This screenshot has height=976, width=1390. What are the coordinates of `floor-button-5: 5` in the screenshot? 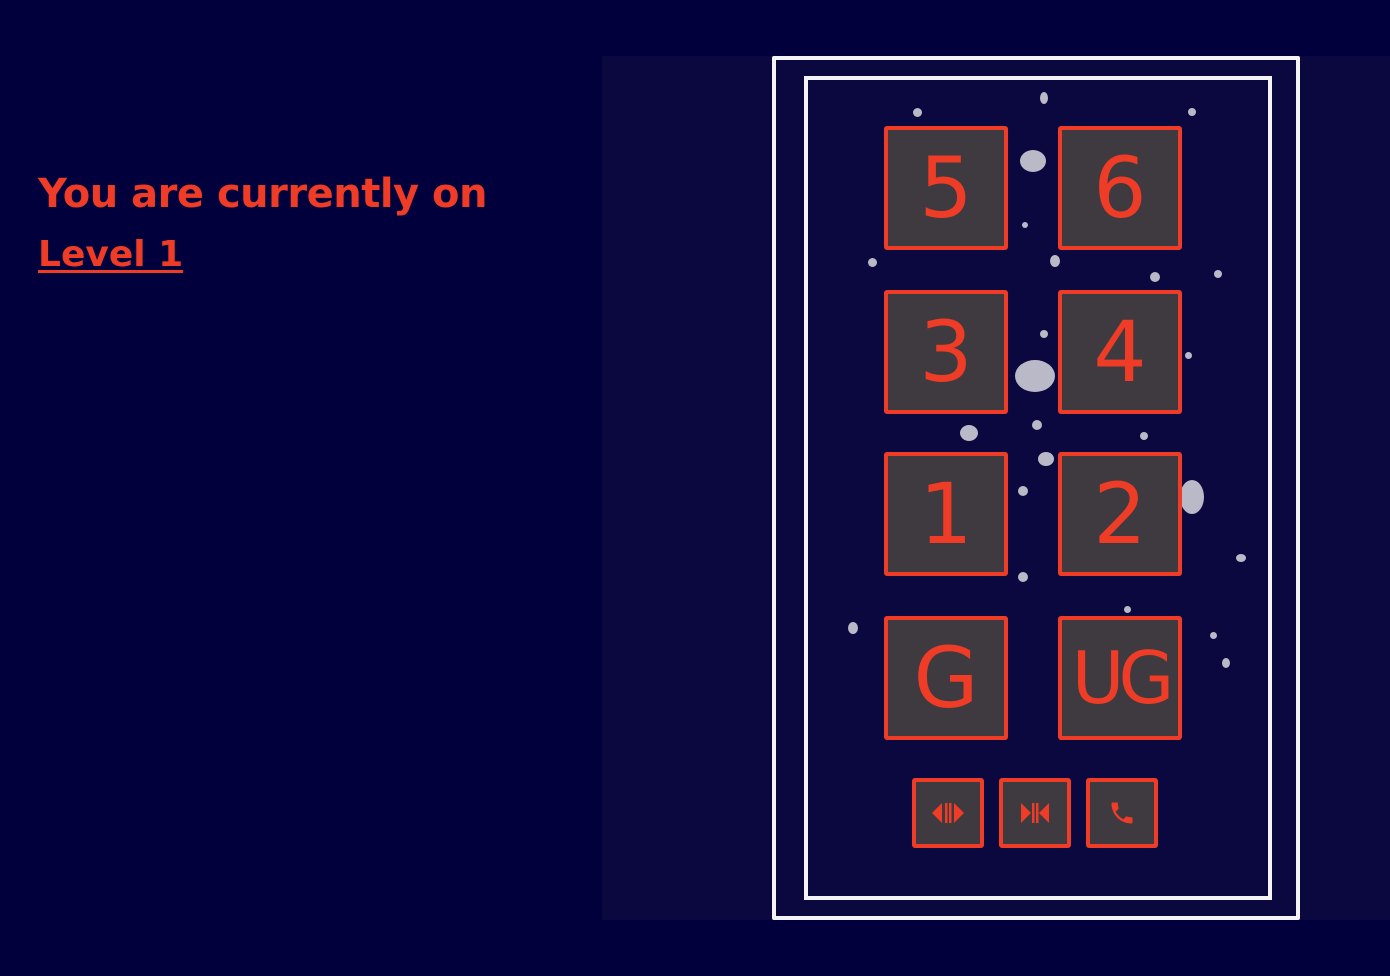 It's located at (946, 188).